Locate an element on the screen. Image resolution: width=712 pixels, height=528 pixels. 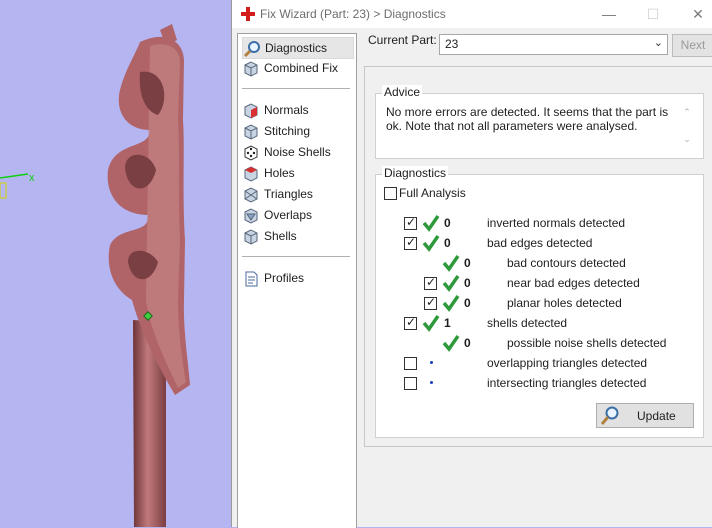
current-part-value: 23 is located at coordinates (452, 44).